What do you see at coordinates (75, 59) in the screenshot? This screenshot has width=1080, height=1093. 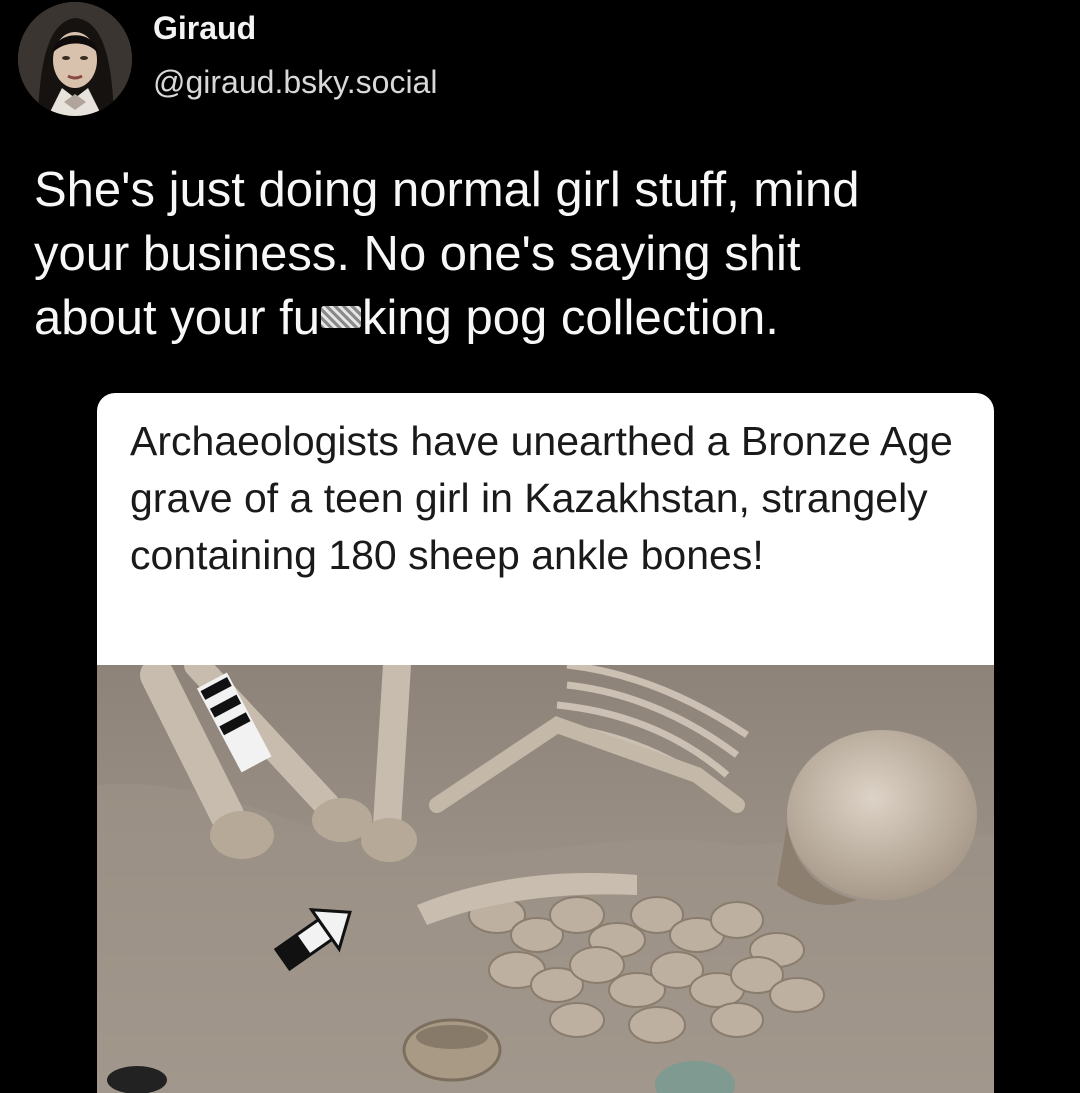 I see `author-avatar` at bounding box center [75, 59].